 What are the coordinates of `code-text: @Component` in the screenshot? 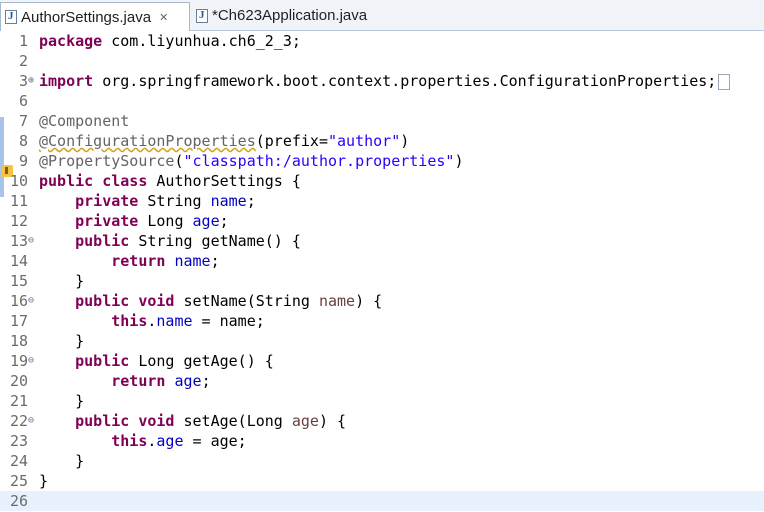 It's located at (84, 121).